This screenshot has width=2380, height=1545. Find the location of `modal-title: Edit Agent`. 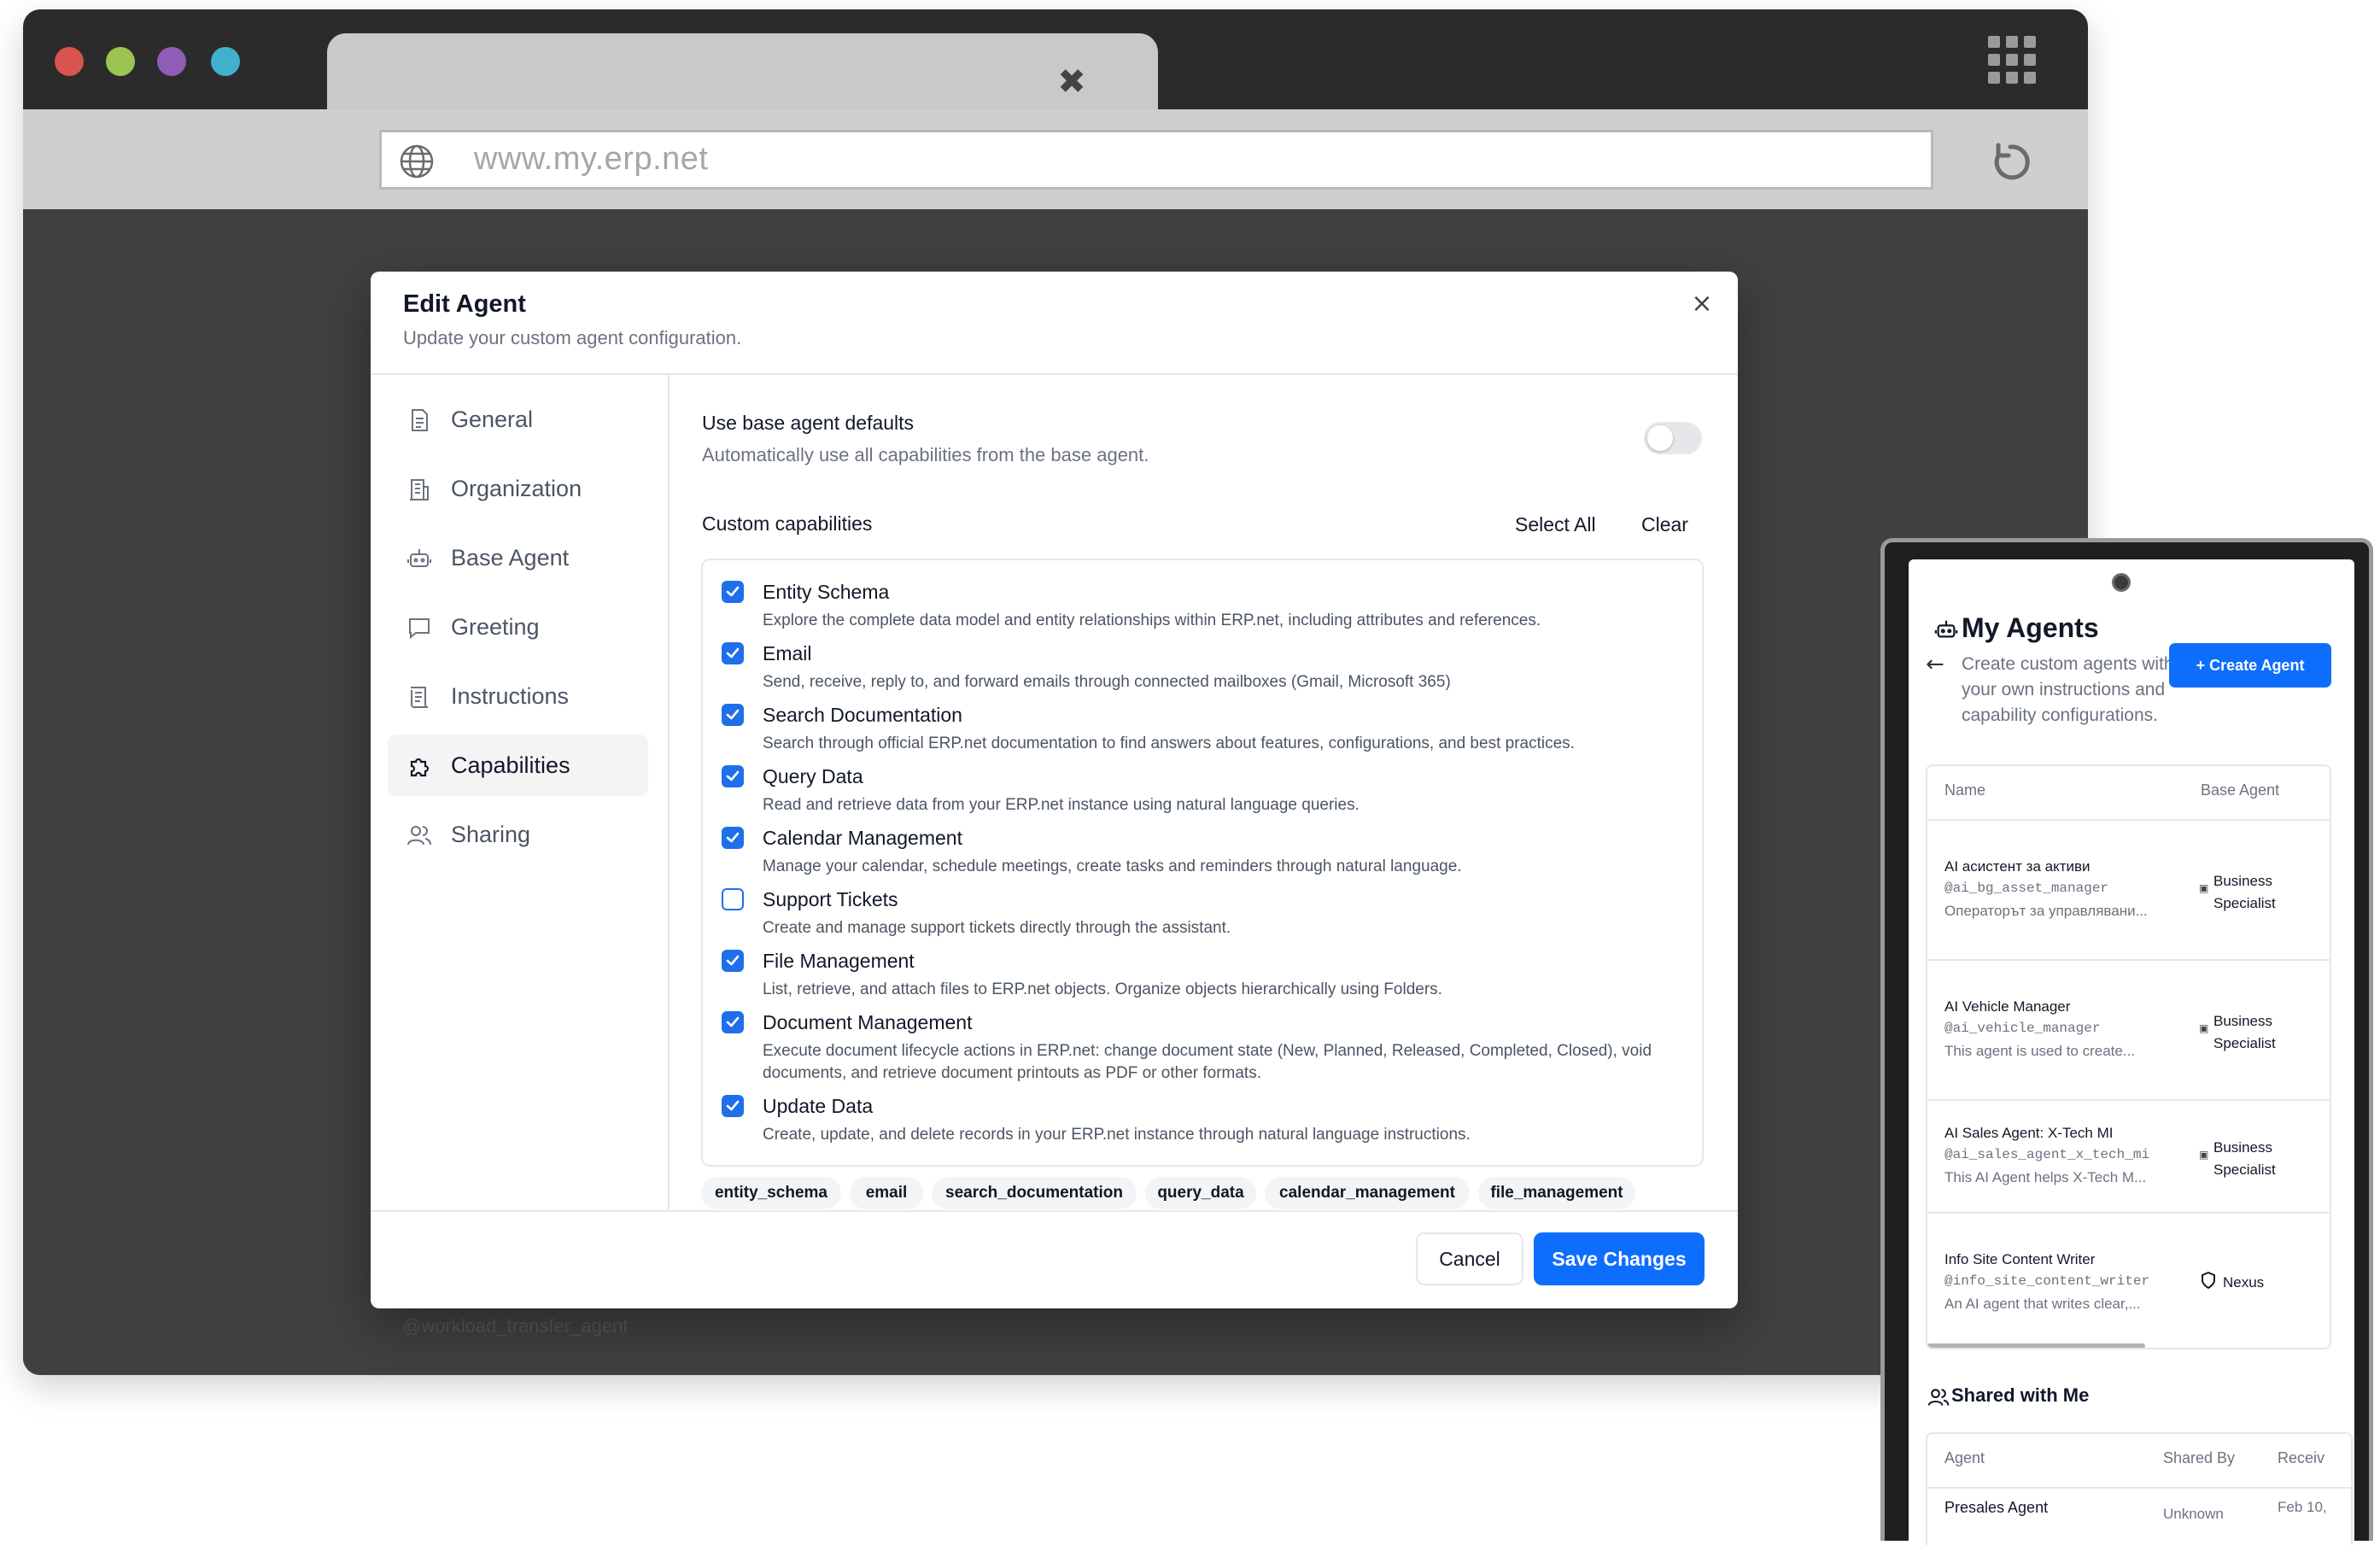

modal-title: Edit Agent is located at coordinates (464, 304).